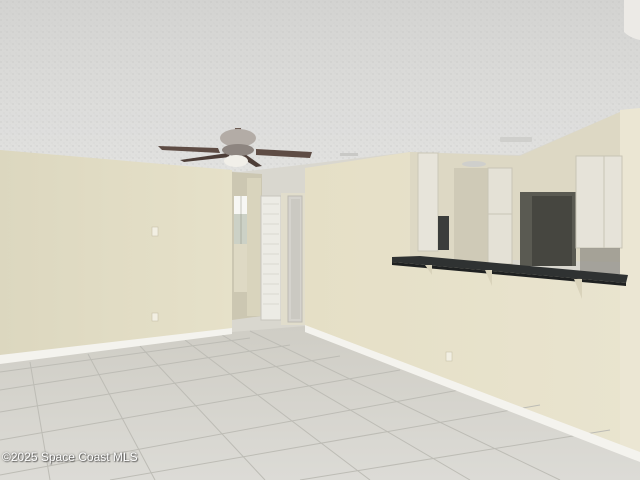 The image size is (640, 480). Describe the element at coordinates (443, 233) in the screenshot. I see `refrigerator-side` at that location.